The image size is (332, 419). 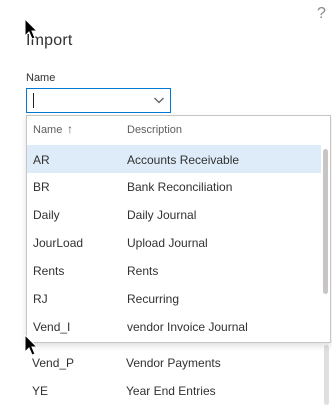 What do you see at coordinates (47, 130) in the screenshot?
I see `column-header-name: Name` at bounding box center [47, 130].